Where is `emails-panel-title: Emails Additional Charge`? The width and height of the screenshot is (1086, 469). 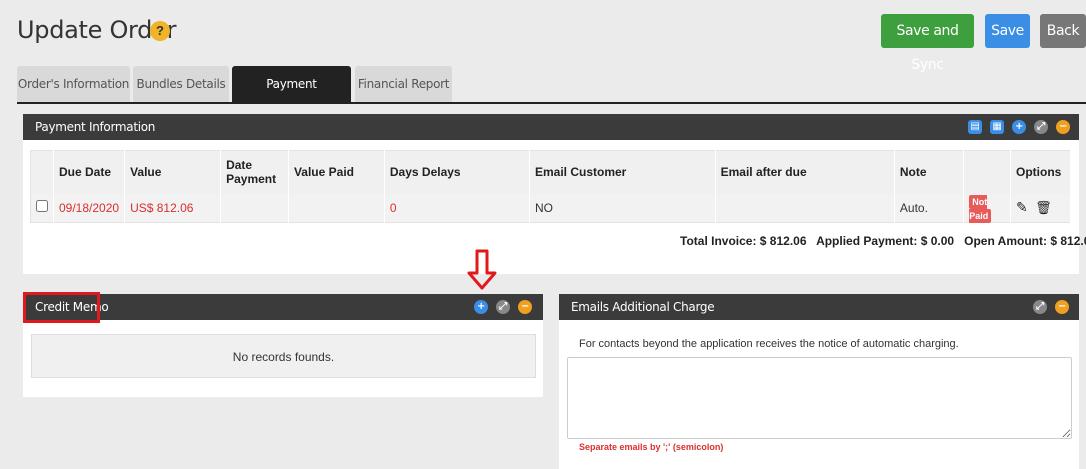 emails-panel-title: Emails Additional Charge is located at coordinates (643, 307).